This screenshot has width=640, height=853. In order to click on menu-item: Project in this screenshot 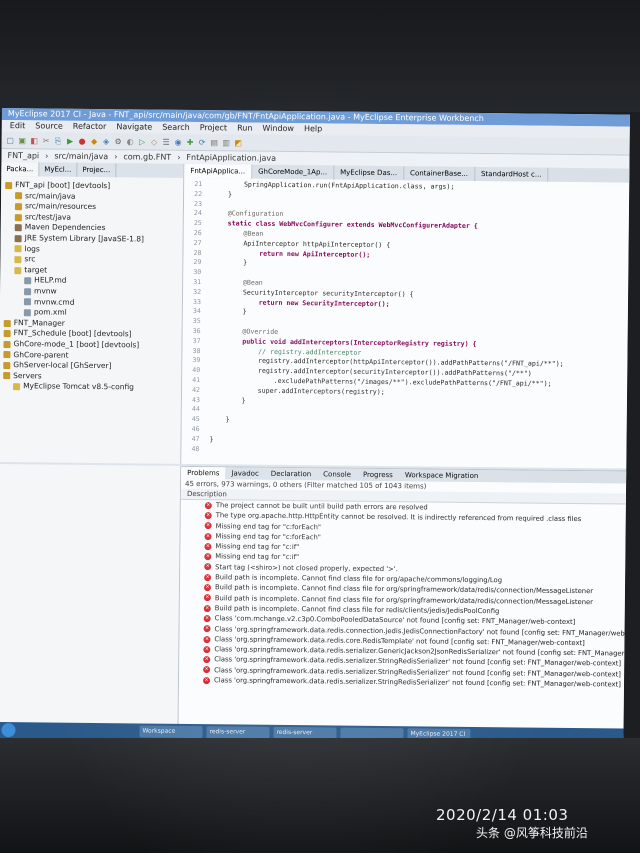, I will do `click(213, 128)`.